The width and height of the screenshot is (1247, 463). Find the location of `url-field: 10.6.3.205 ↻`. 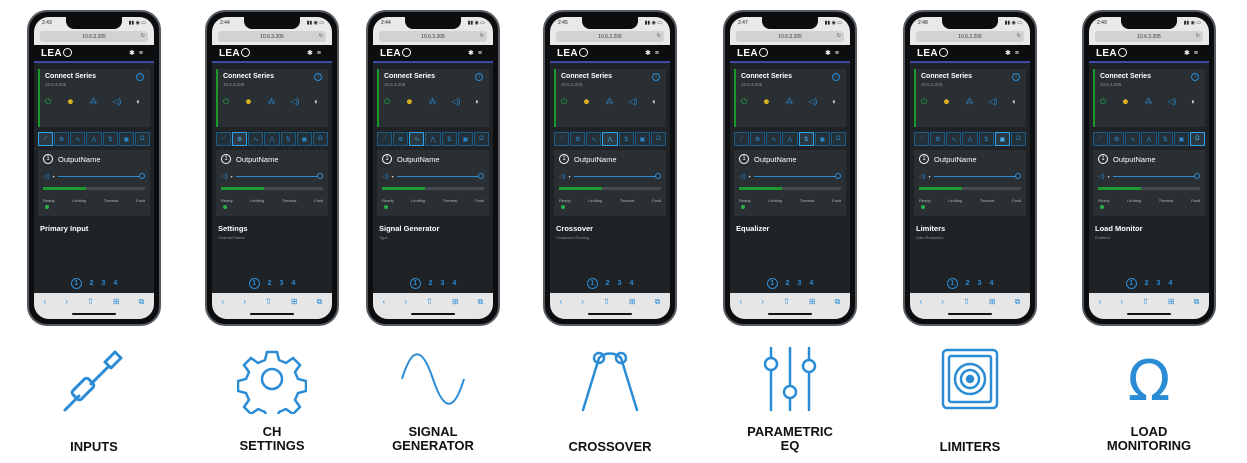

url-field: 10.6.3.205 ↻ is located at coordinates (970, 36).